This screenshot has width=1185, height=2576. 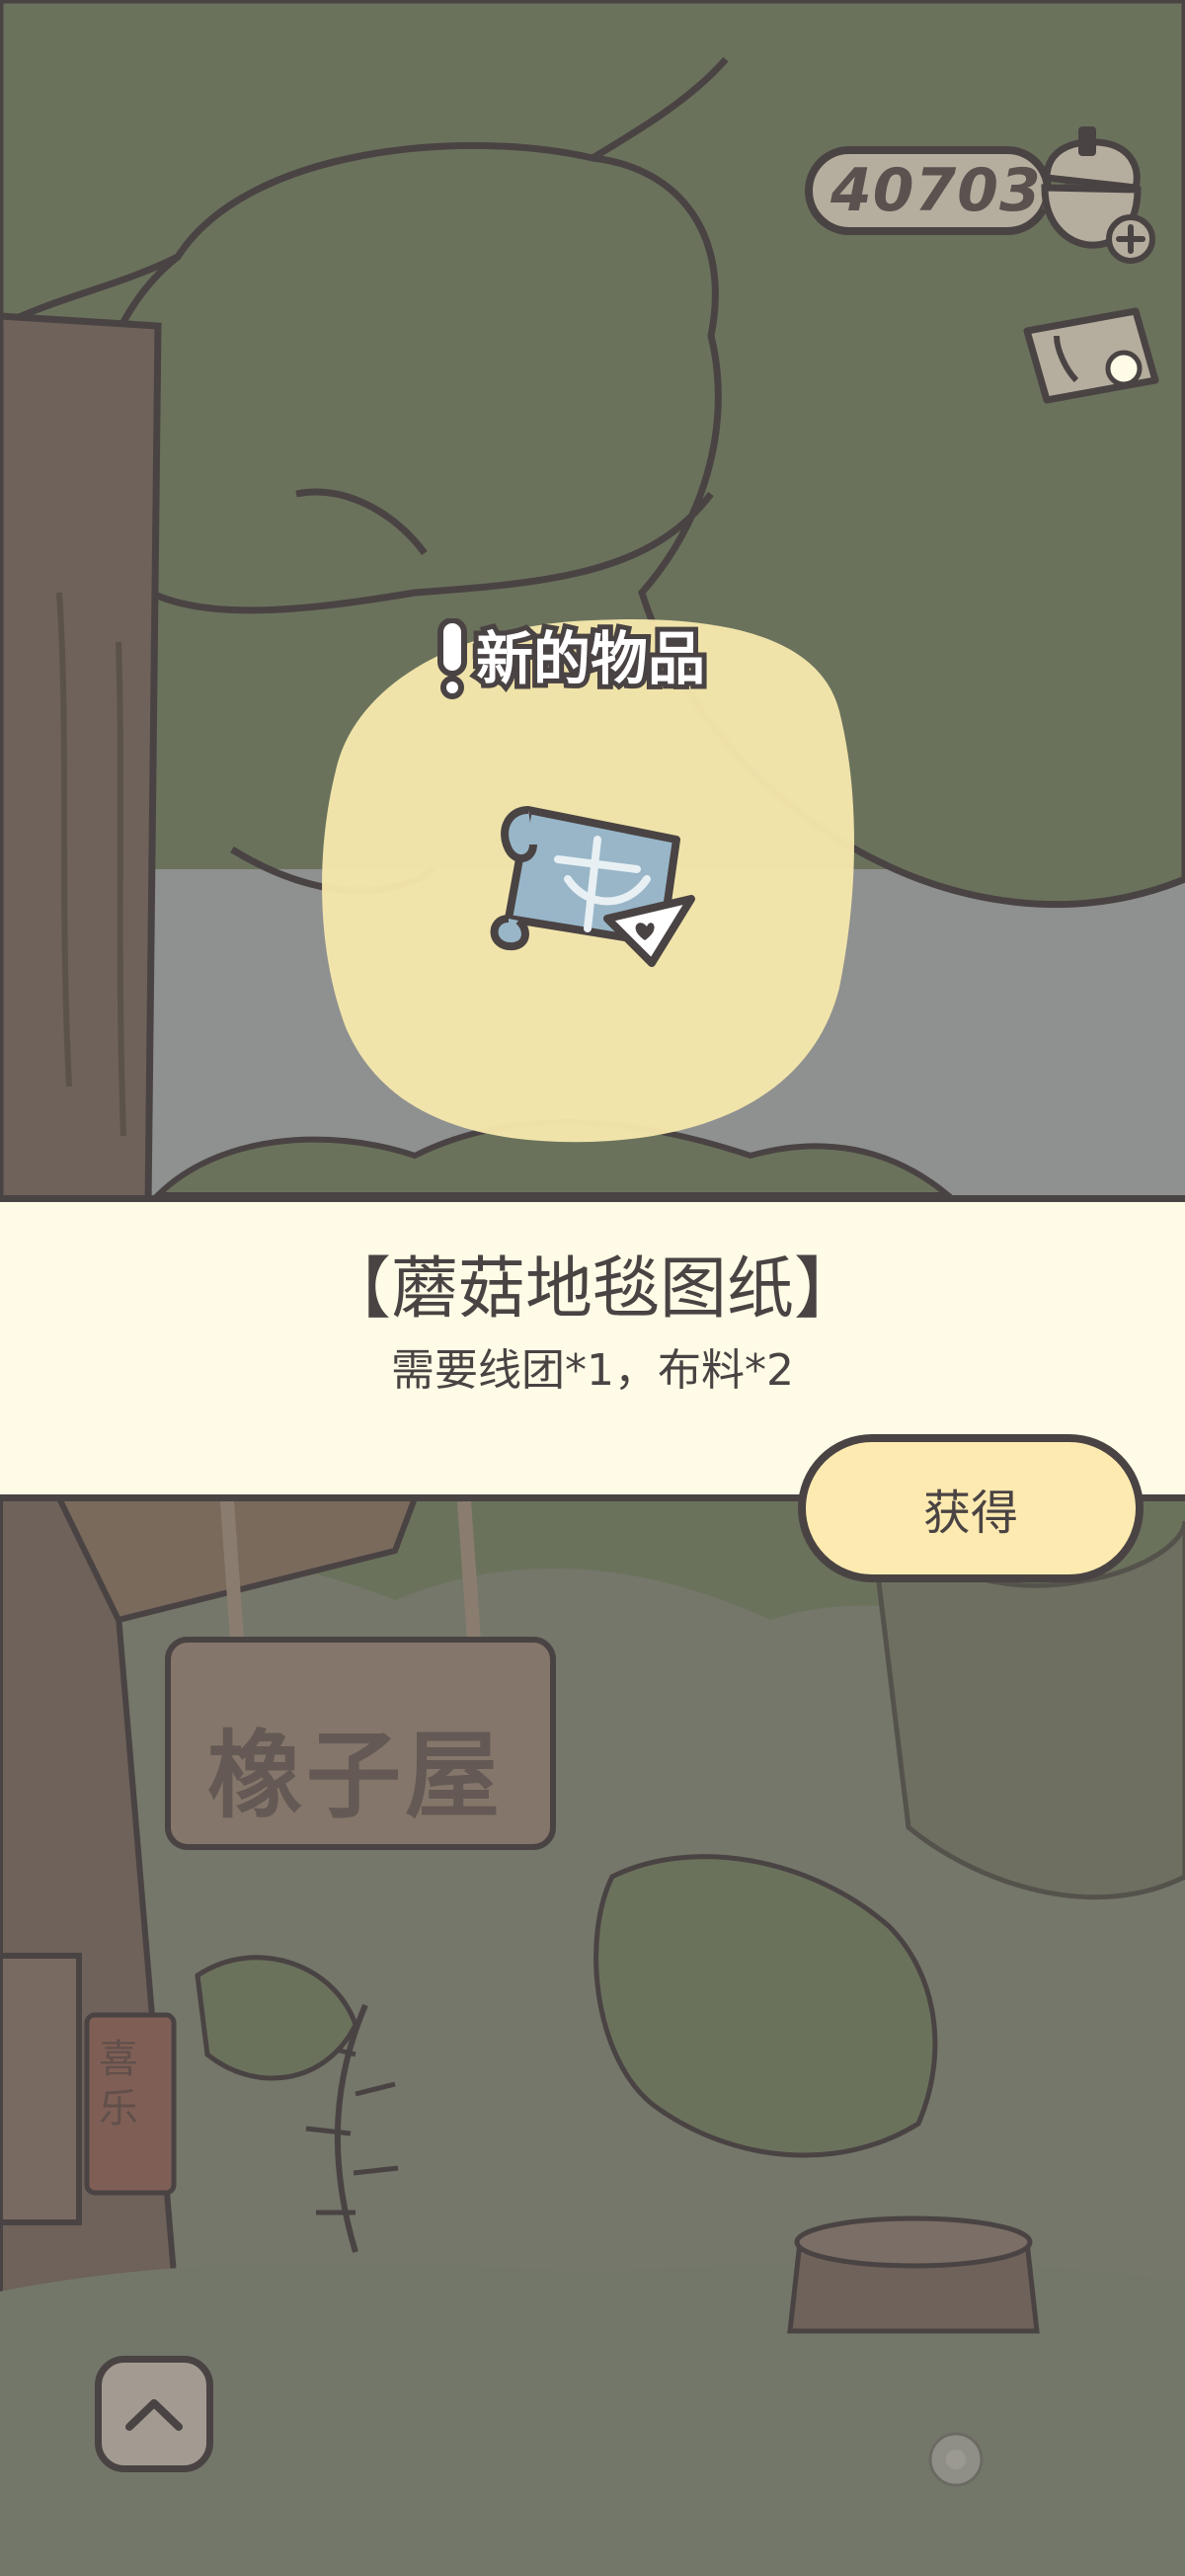 I want to click on add-currency-button, so click(x=1091, y=198).